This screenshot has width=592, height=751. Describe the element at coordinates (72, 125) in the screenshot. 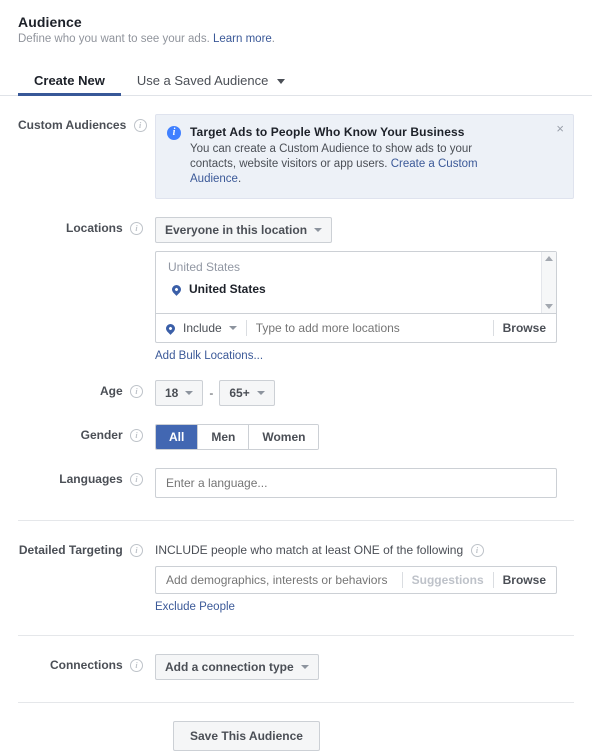

I see `custom-audiences-label-text: Custom Audiences` at that location.